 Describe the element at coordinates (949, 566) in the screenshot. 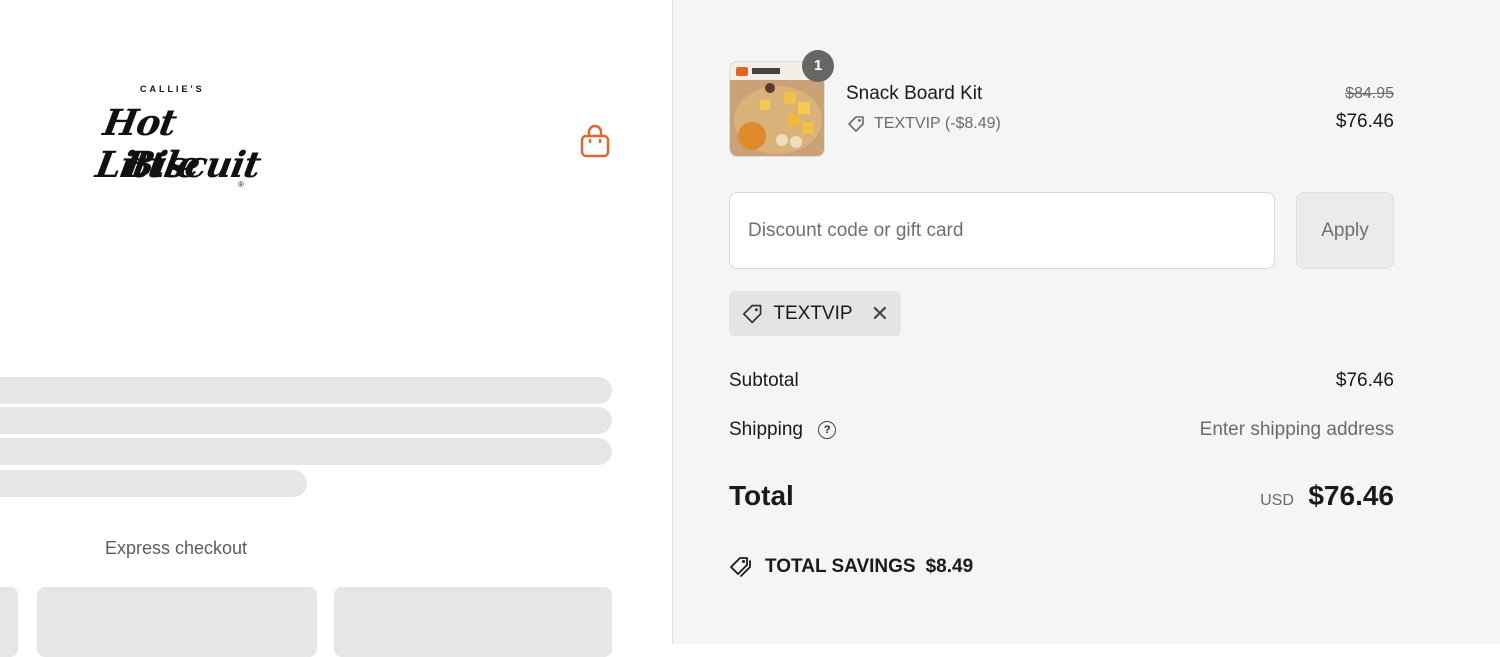

I see `savings-value: $8.49` at that location.